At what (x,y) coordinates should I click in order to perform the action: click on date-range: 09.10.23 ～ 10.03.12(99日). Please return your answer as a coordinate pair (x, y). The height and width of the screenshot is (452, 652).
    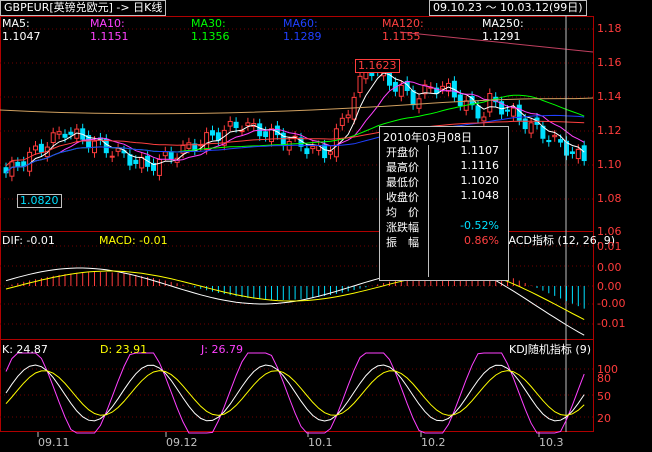
    Looking at the image, I should click on (508, 8).